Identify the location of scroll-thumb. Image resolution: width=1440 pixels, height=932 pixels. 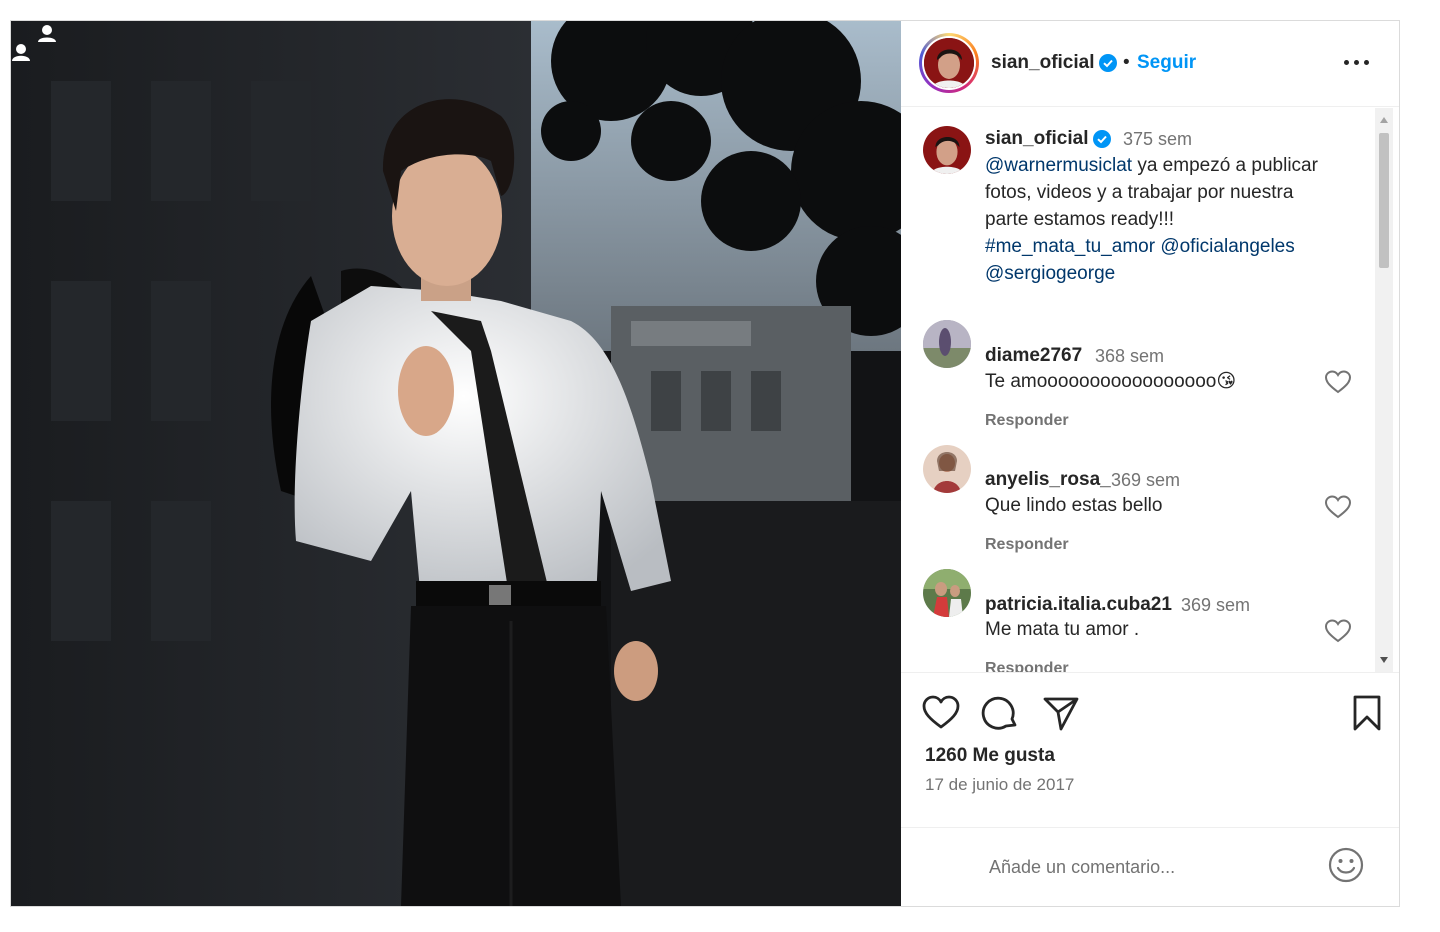
(1384, 200).